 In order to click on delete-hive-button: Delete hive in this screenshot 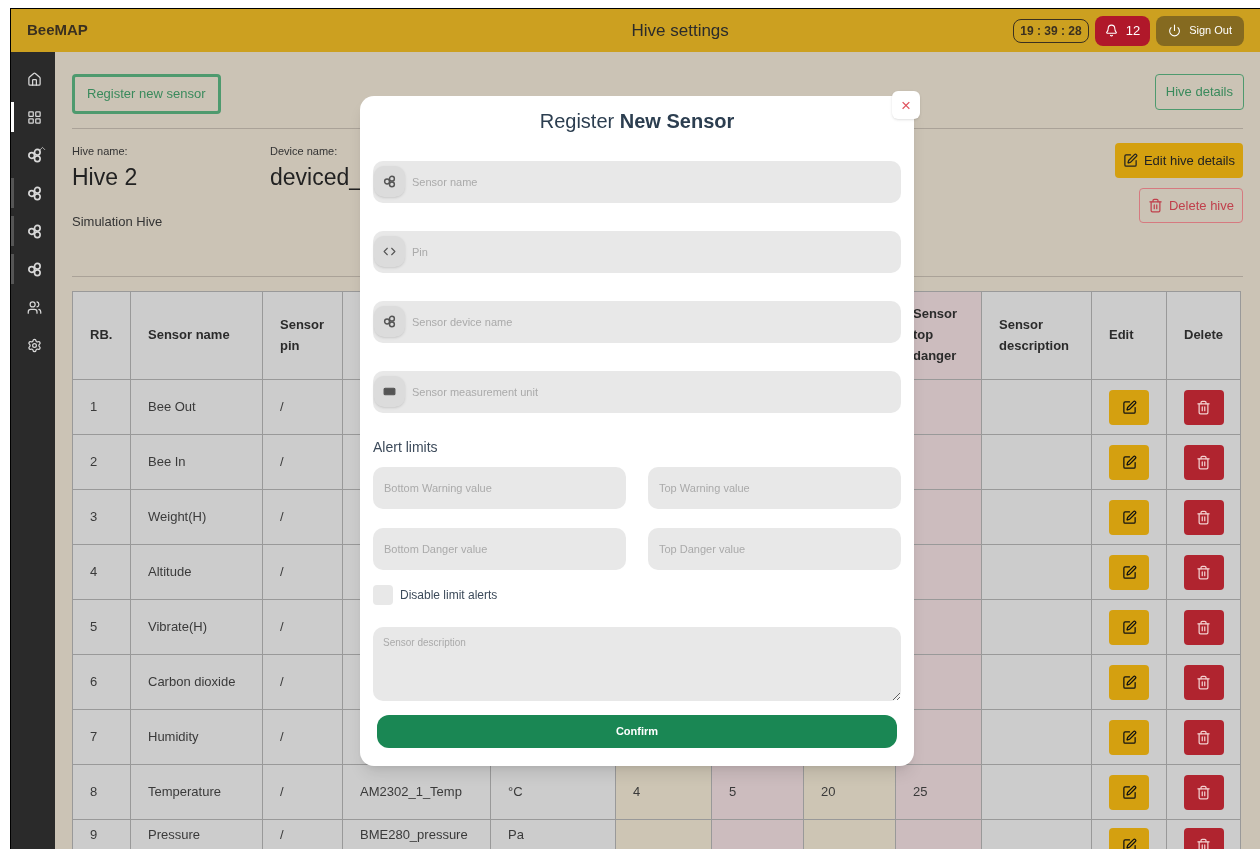, I will do `click(1190, 205)`.